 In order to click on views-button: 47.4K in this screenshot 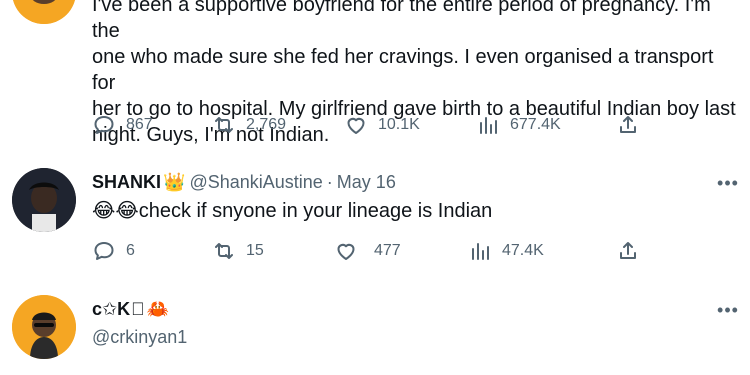, I will do `click(506, 251)`.